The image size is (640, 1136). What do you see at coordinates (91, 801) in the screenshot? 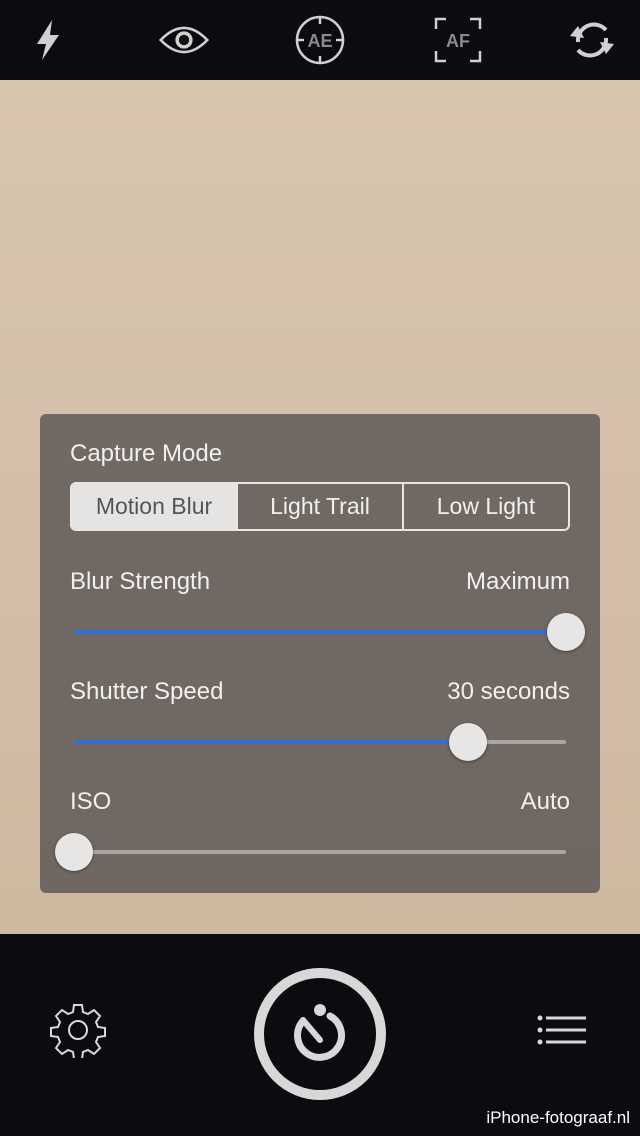
I see `iso-label: ISO` at bounding box center [91, 801].